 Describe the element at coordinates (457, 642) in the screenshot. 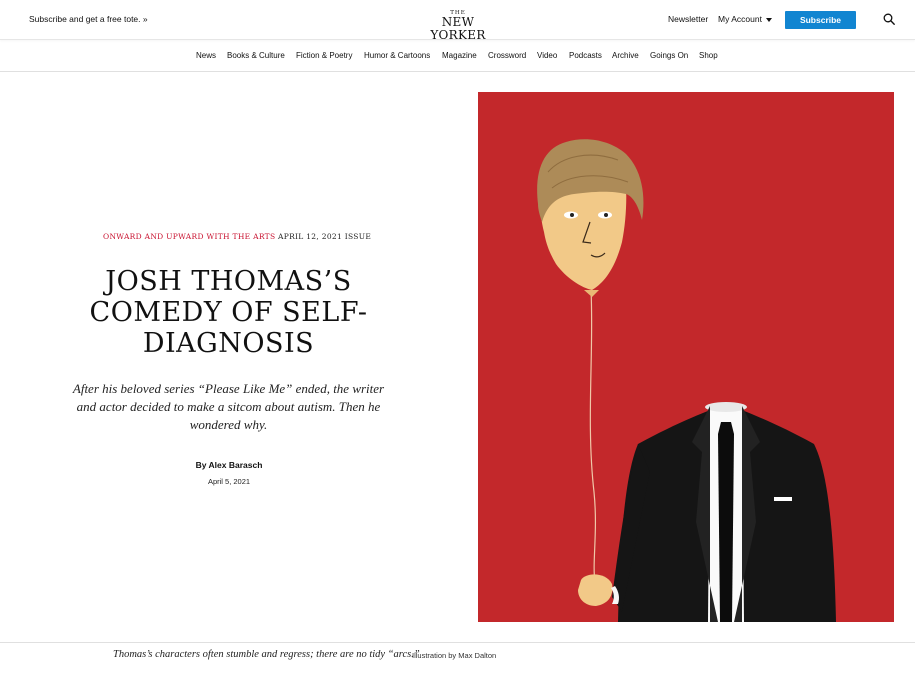

I see `caption-divider` at that location.